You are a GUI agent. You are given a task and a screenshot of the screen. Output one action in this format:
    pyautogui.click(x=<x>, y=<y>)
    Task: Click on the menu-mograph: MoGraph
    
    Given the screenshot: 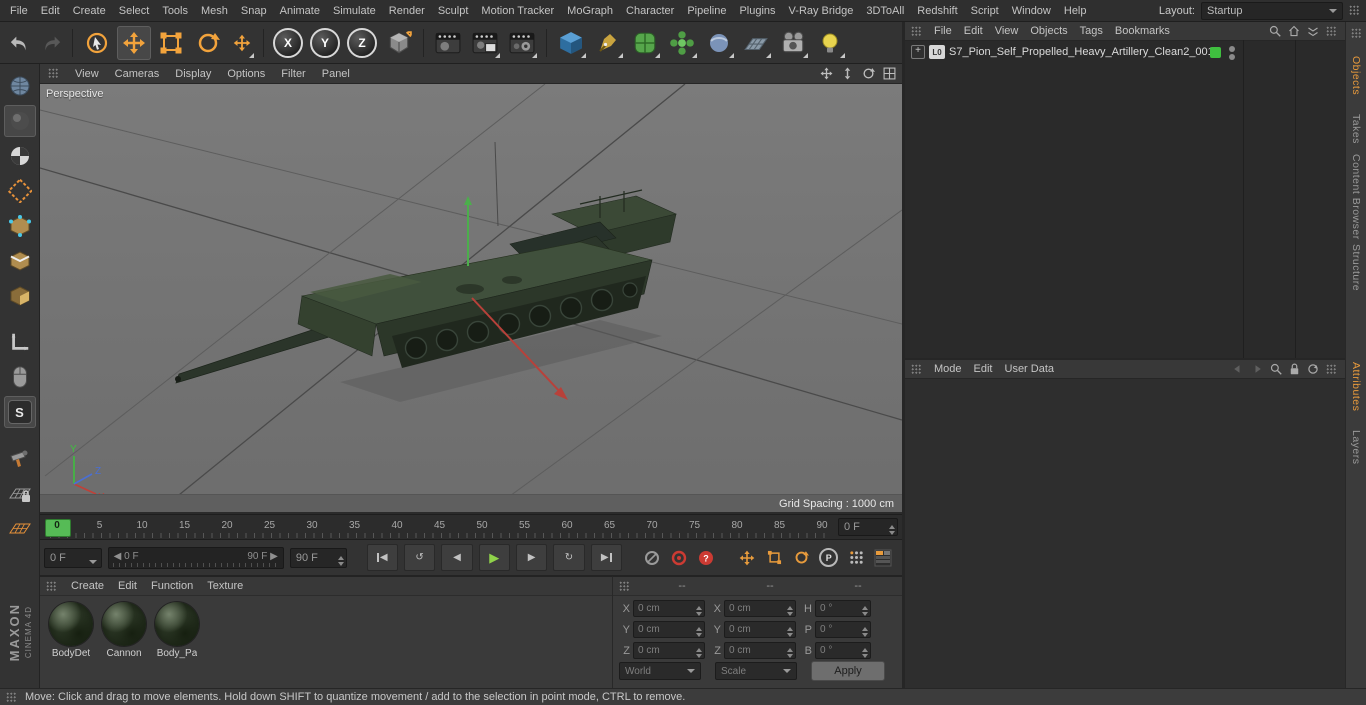 What is the action you would take?
    pyautogui.click(x=590, y=11)
    